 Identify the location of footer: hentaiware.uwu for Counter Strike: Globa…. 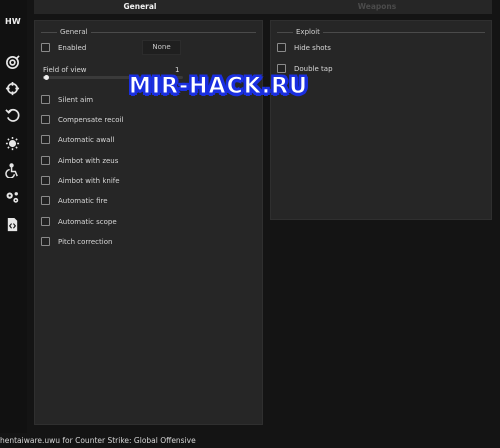
(250, 440).